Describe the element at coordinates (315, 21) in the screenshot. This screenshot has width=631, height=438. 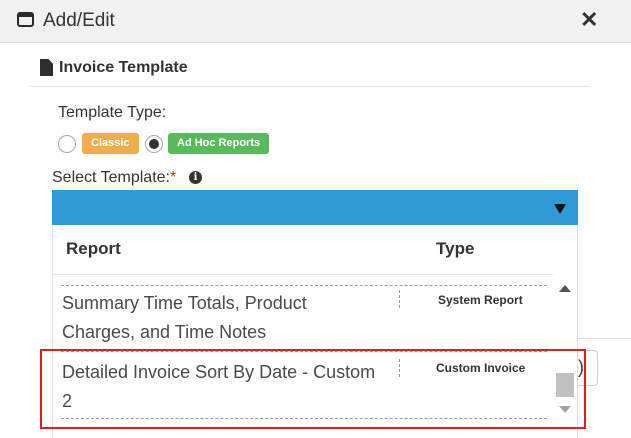
I see `dialog-titlebar: Add/Edit ✕` at that location.